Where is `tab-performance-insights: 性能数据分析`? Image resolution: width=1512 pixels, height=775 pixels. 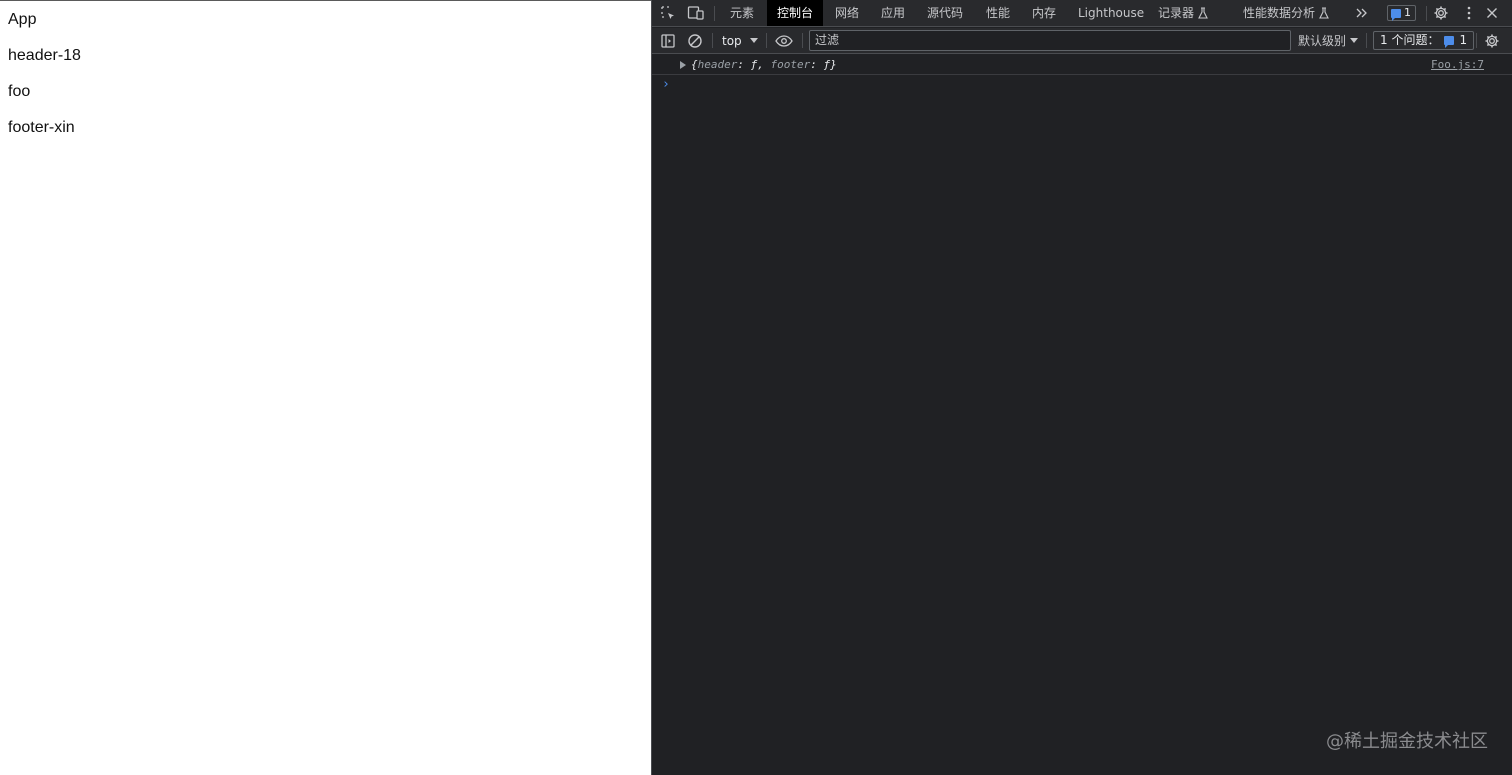
tab-performance-insights: 性能数据分析 is located at coordinates (1286, 13).